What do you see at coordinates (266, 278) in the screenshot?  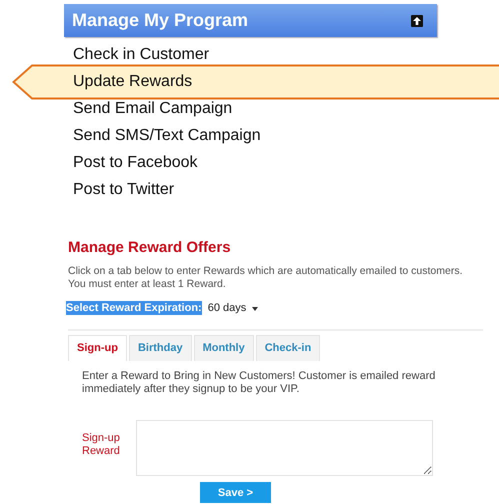 I see `description: Click on a tab below to enter Rewards which are automatically emailed to customers. You must enter at least 1 Reward.` at bounding box center [266, 278].